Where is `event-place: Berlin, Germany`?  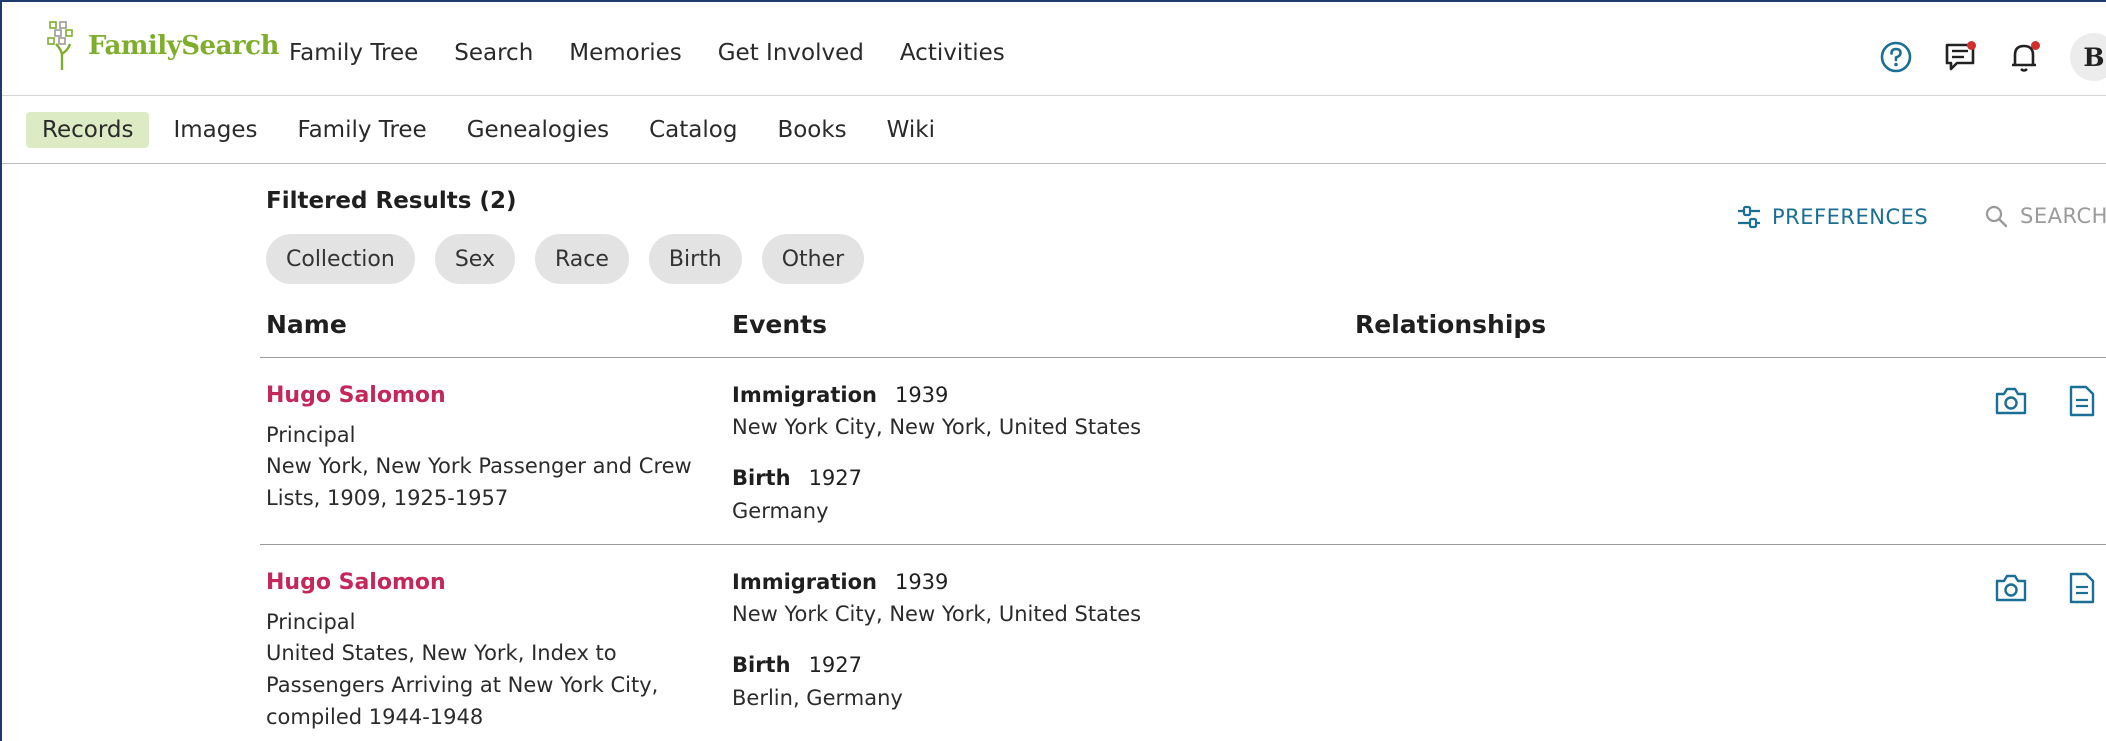
event-place: Berlin, Germany is located at coordinates (817, 698).